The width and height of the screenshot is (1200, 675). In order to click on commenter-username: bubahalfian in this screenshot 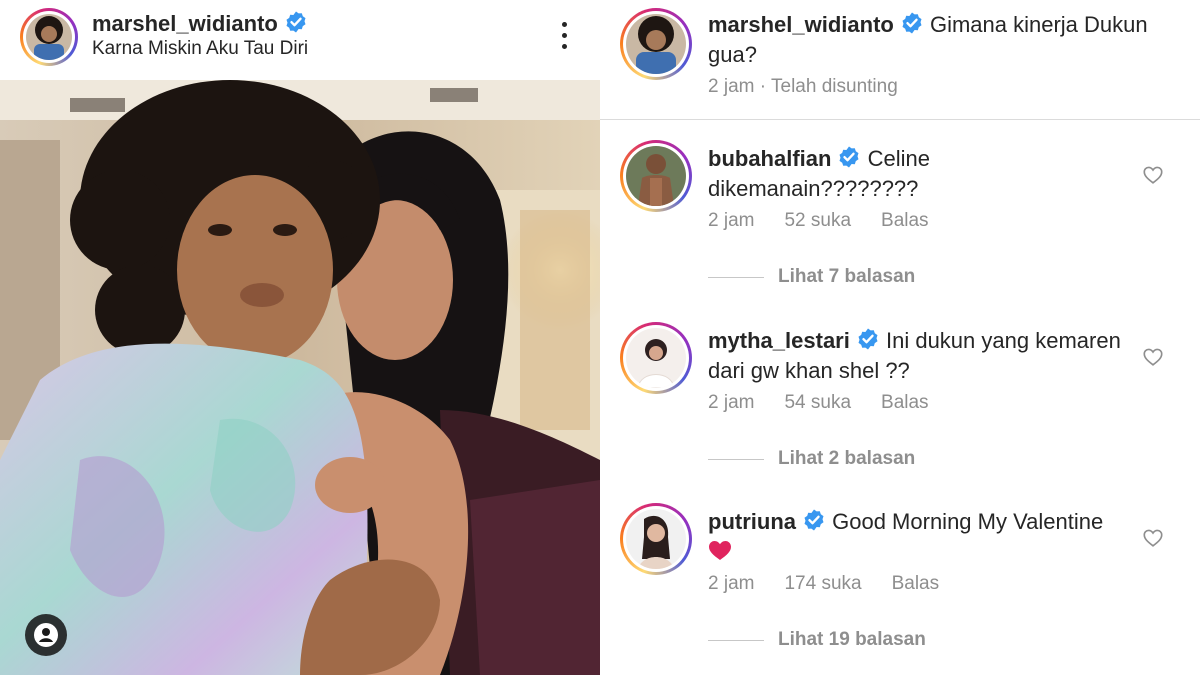, I will do `click(769, 158)`.